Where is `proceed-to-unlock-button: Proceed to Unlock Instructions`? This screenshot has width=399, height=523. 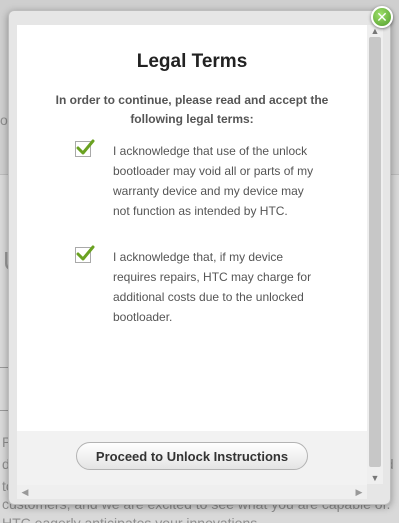
proceed-to-unlock-button: Proceed to Unlock Instructions is located at coordinates (192, 456).